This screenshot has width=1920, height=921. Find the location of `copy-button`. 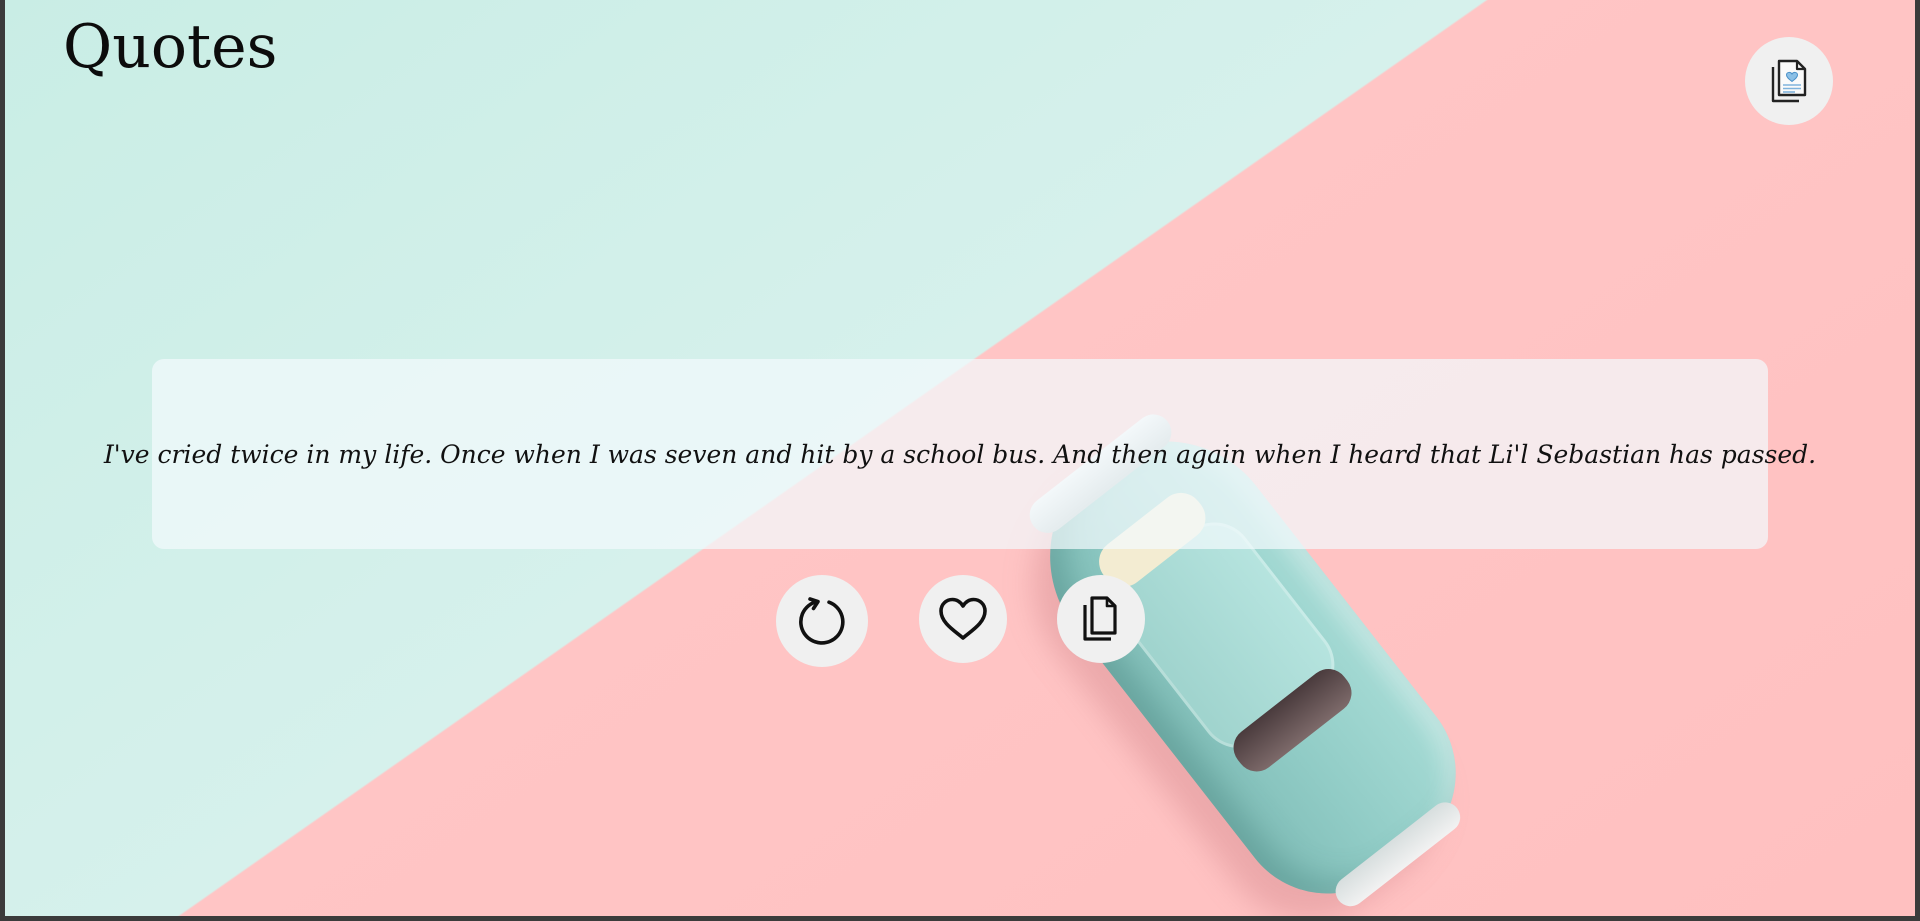

copy-button is located at coordinates (1101, 619).